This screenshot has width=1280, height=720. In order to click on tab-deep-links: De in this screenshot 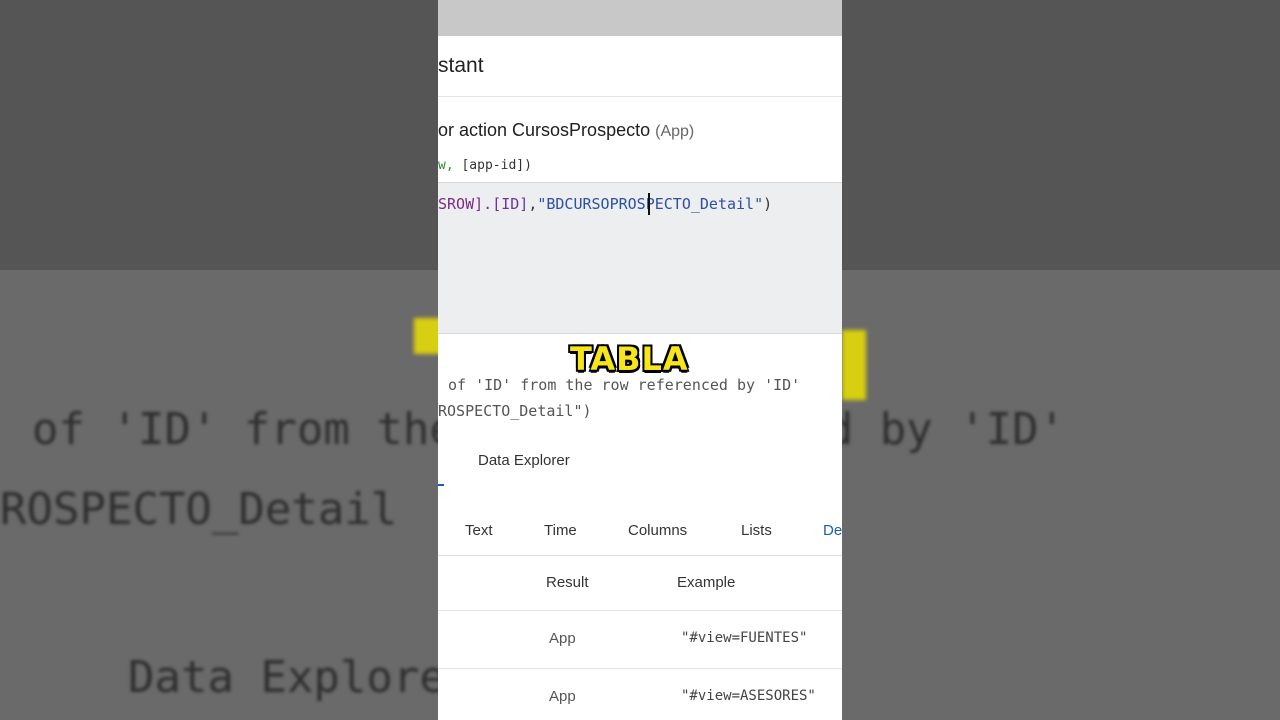, I will do `click(832, 530)`.